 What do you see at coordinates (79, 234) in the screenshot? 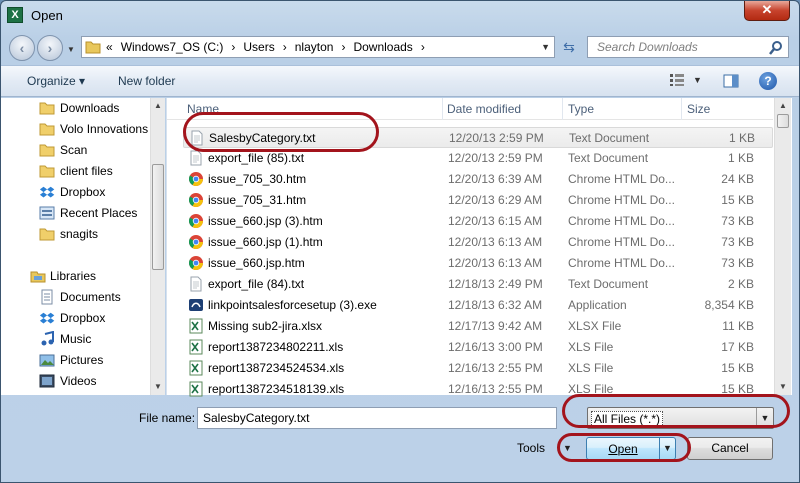
I see `sidebar-item-label: snagits` at bounding box center [79, 234].